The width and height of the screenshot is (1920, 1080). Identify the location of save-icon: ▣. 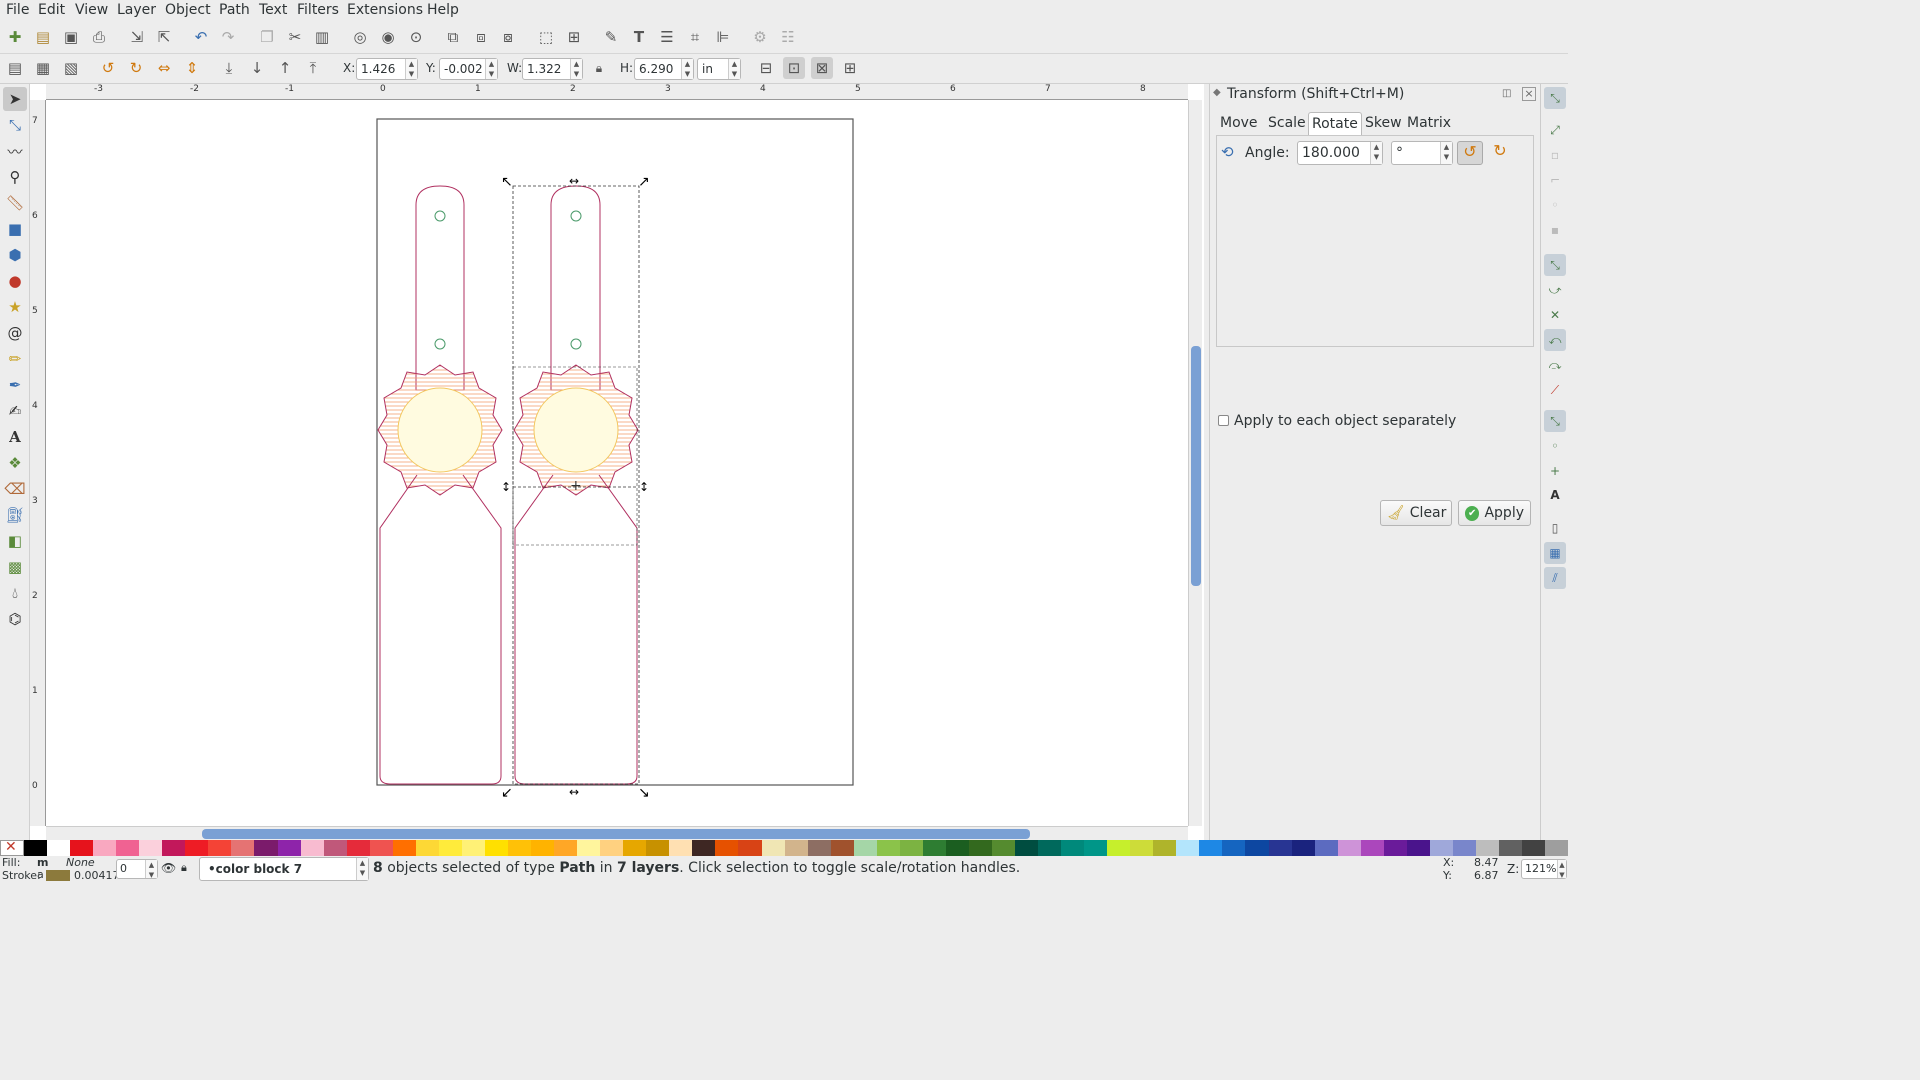
(71, 37).